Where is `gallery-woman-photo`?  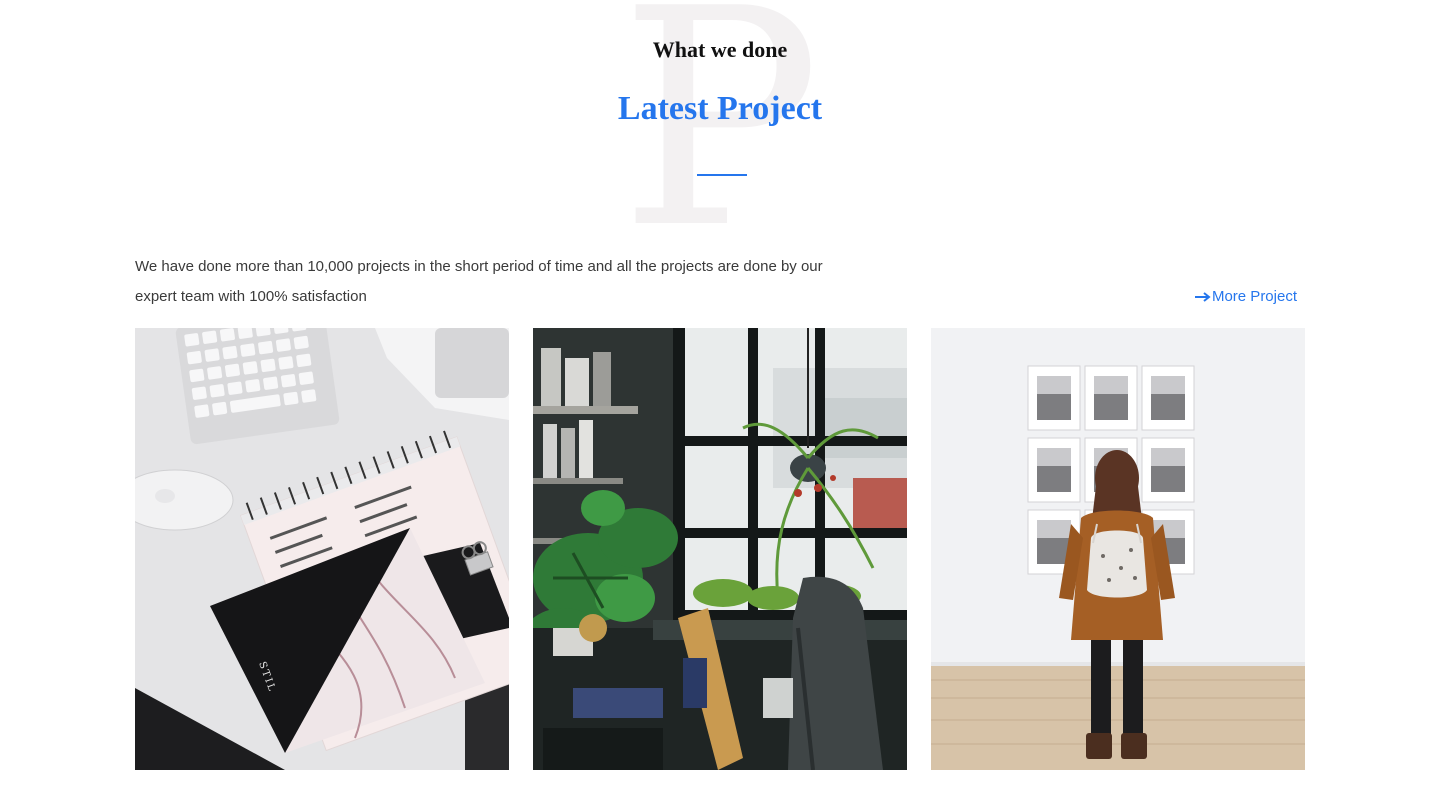 gallery-woman-photo is located at coordinates (1118, 549).